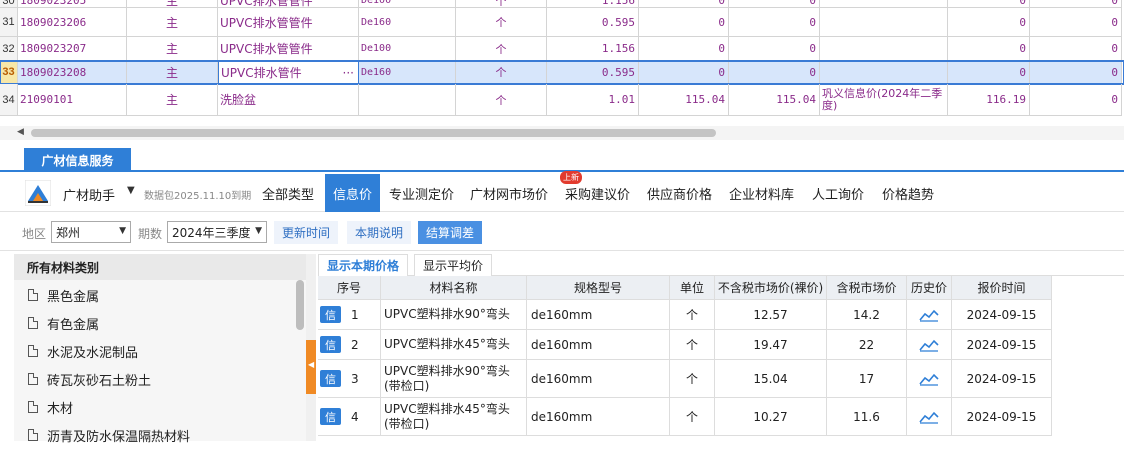 The image size is (1124, 449). I want to click on col-seq: 序号, so click(349, 288).